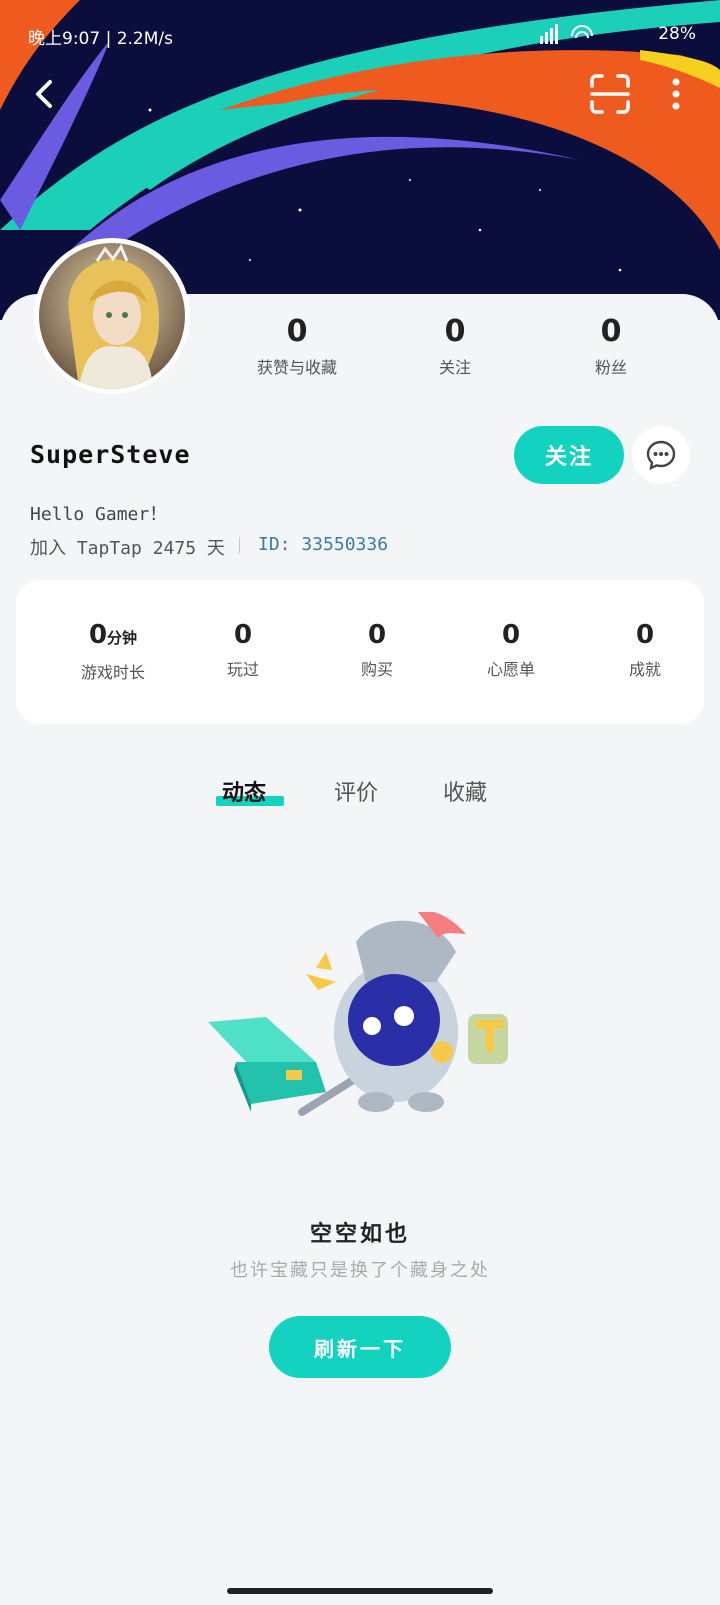 The image size is (720, 1605). I want to click on stat-label: 关注, so click(454, 367).